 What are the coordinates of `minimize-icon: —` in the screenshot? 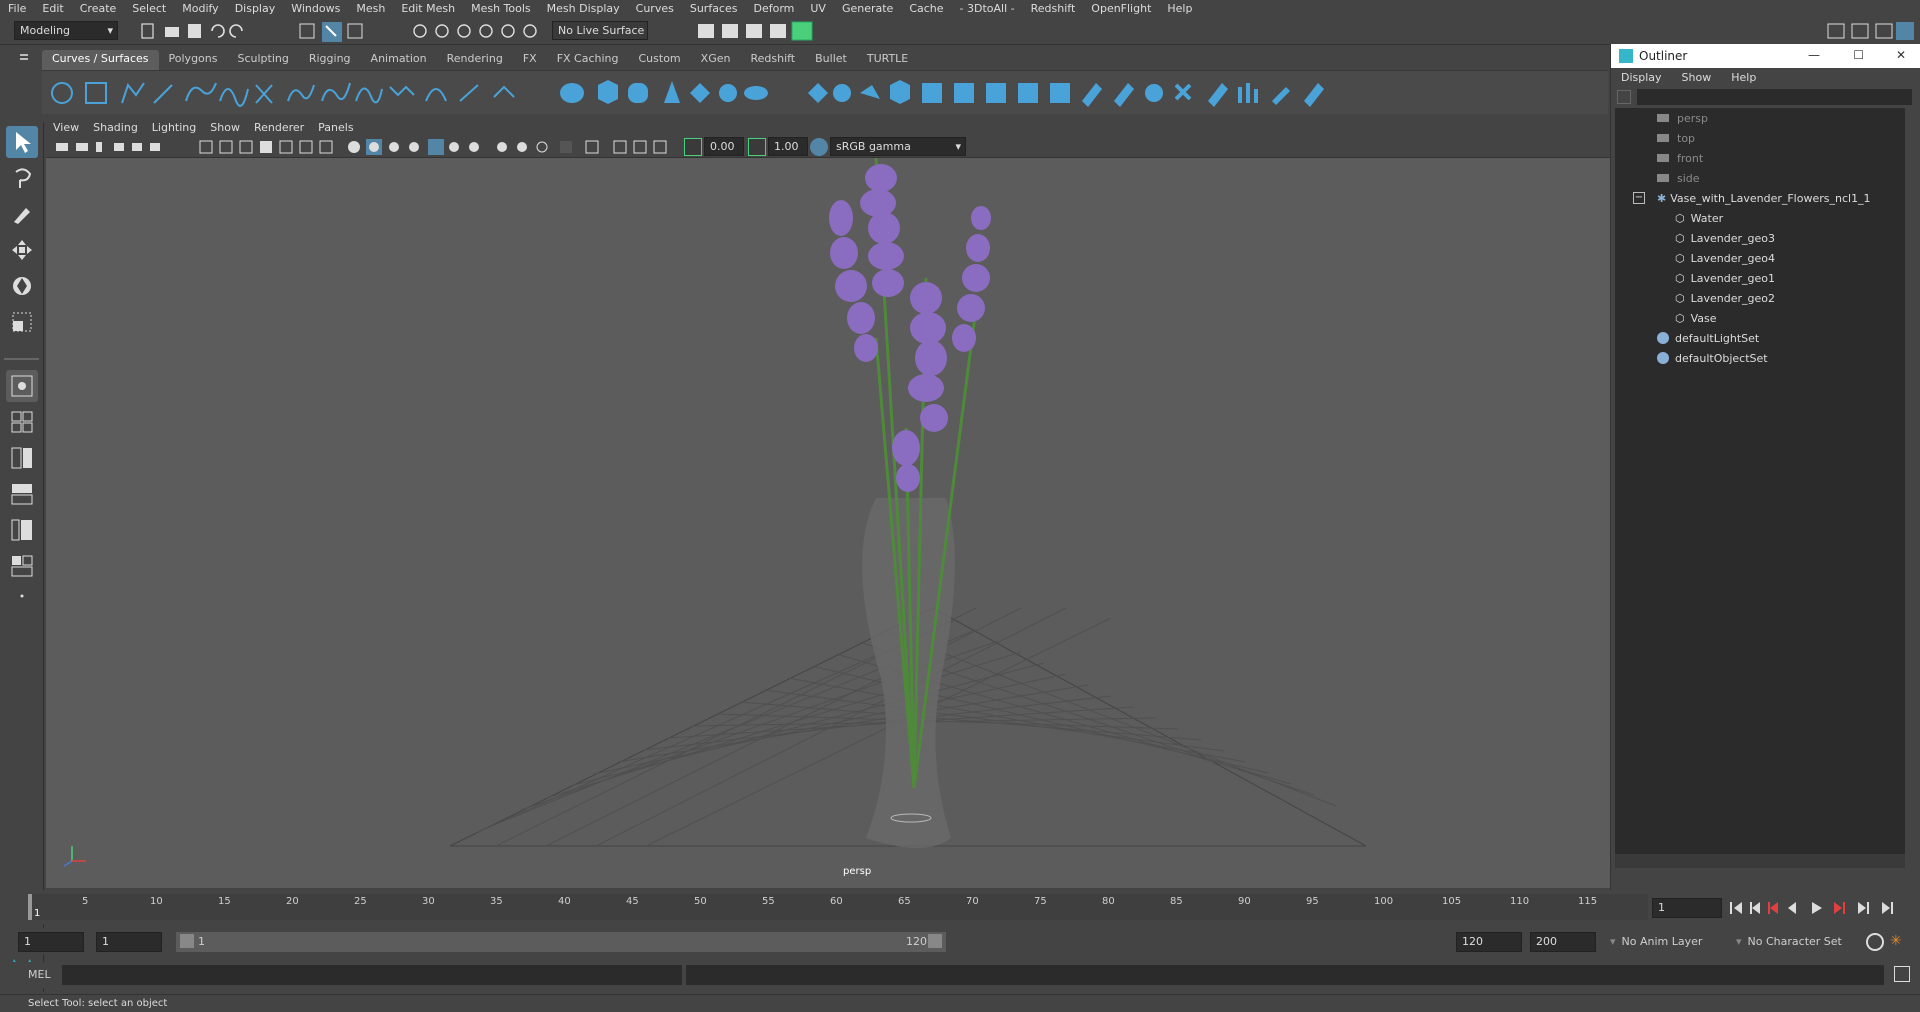 It's located at (1814, 55).